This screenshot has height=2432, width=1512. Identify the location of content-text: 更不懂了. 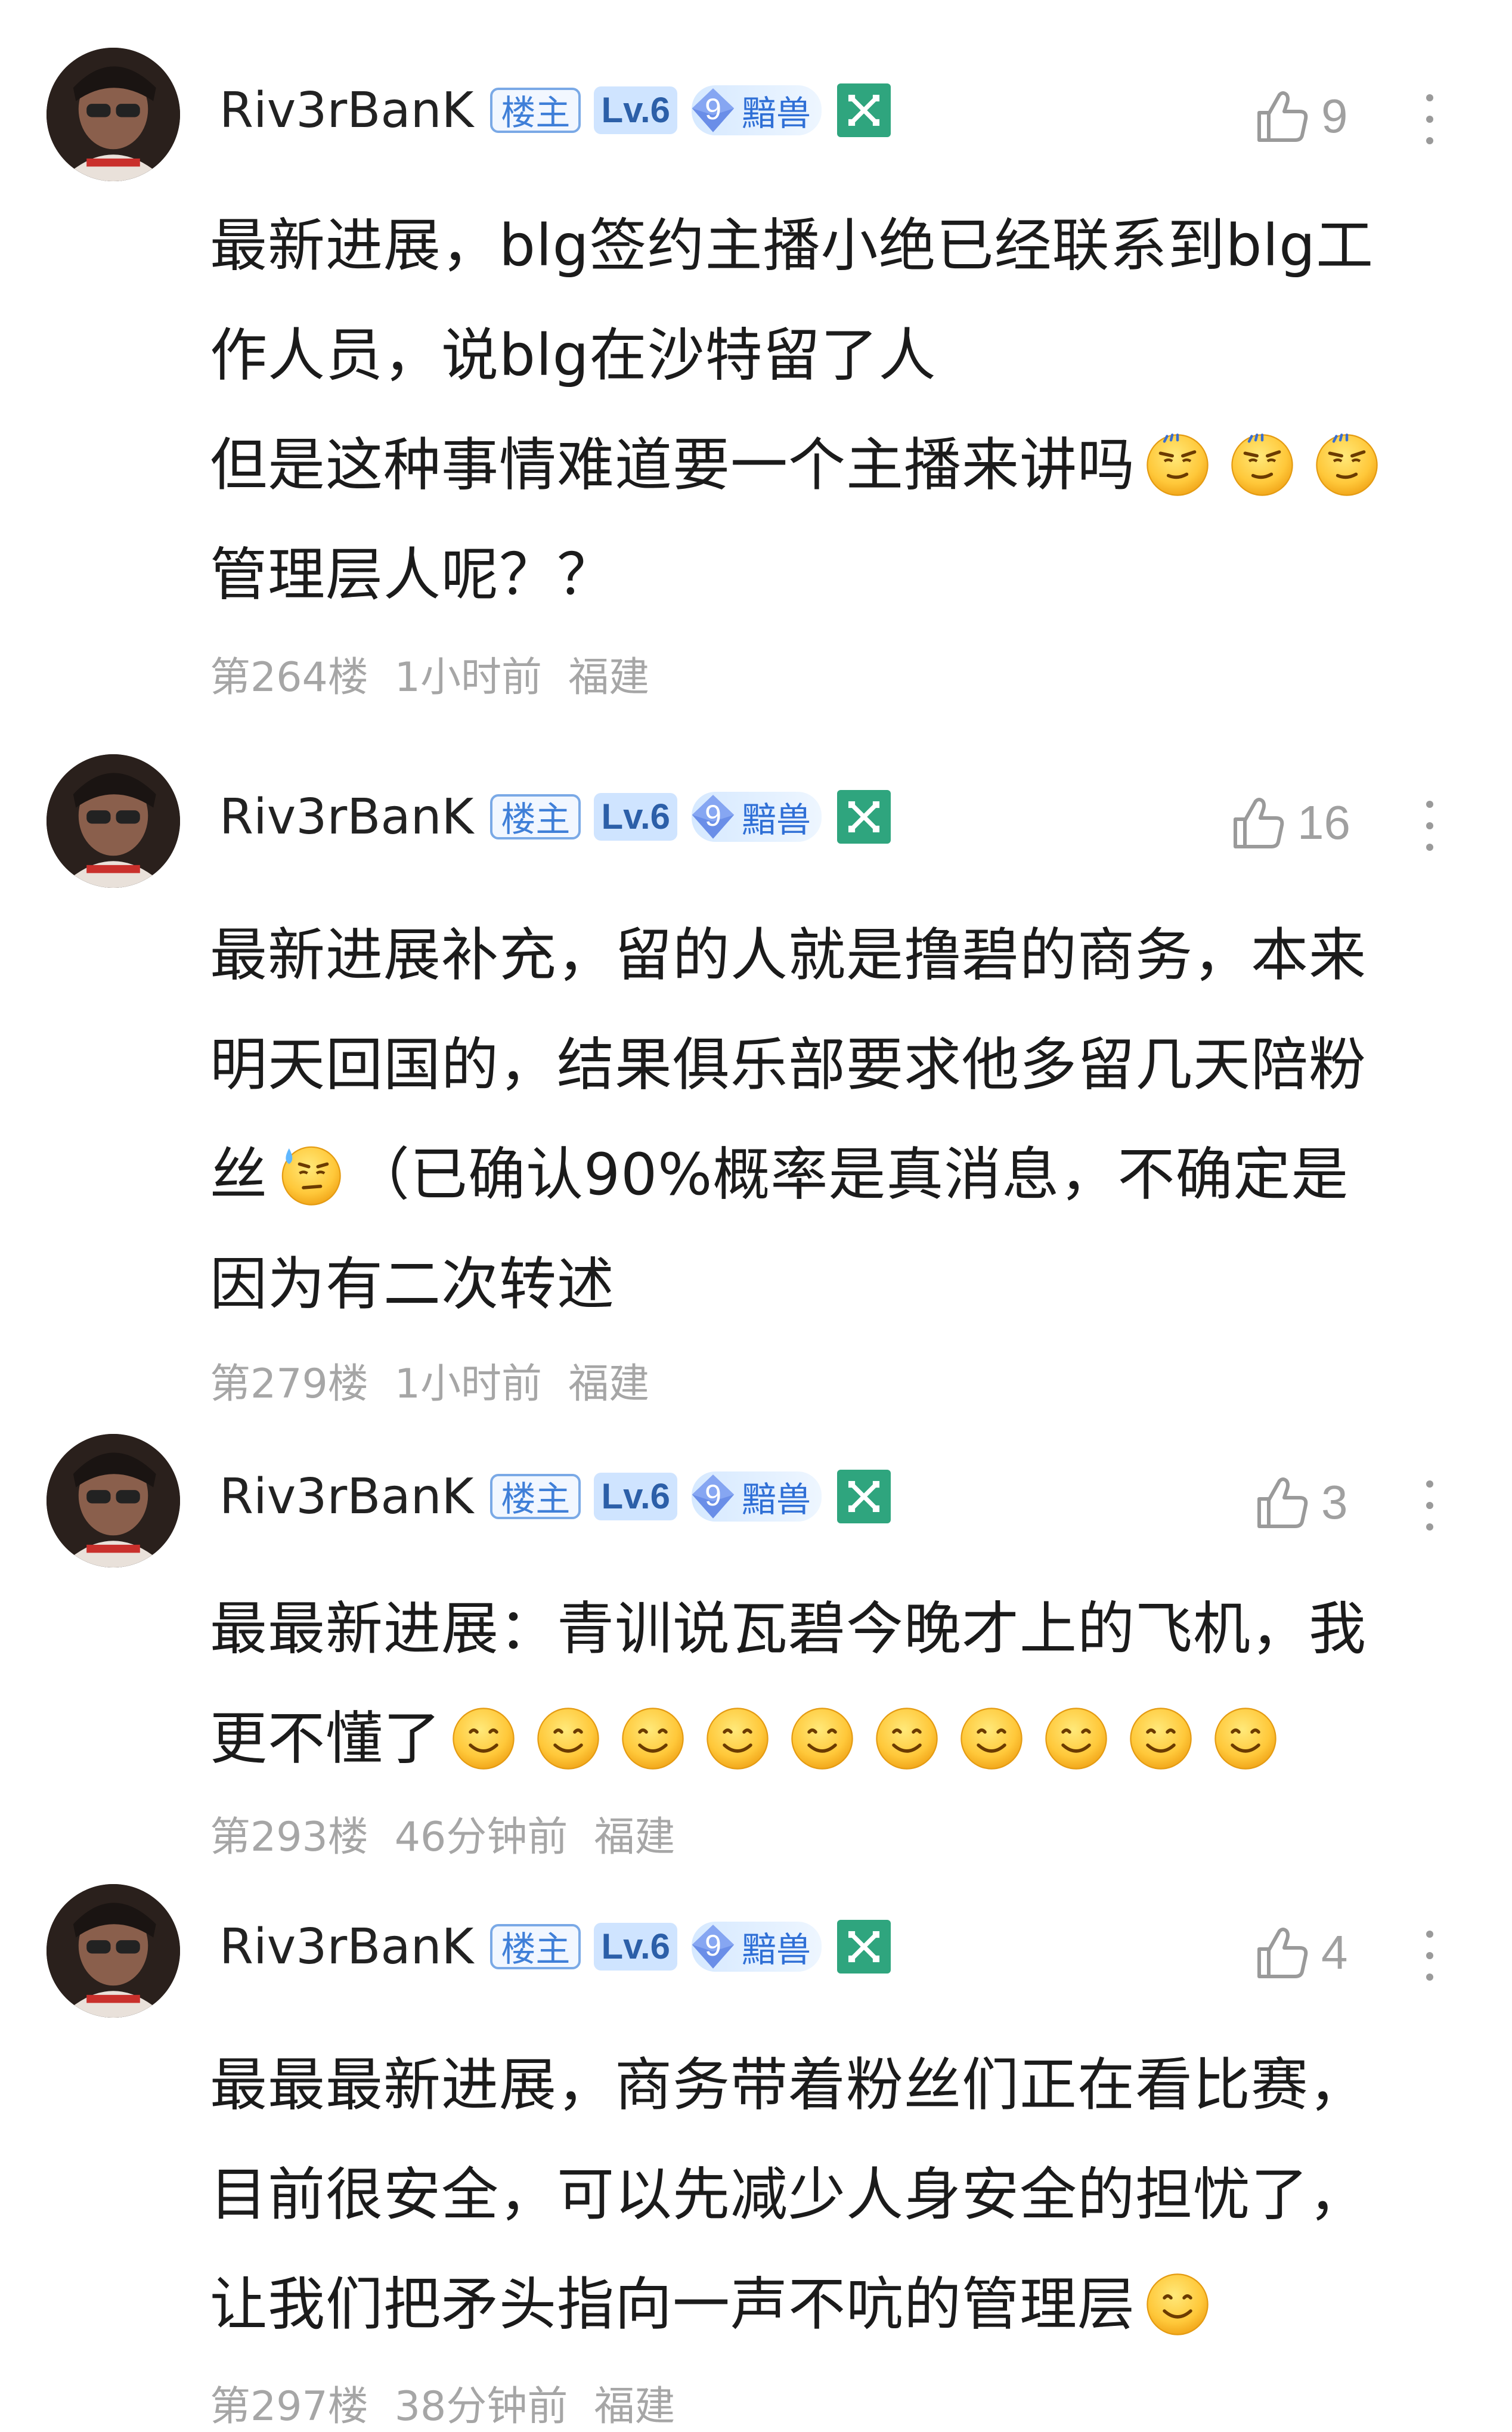
(325, 1738).